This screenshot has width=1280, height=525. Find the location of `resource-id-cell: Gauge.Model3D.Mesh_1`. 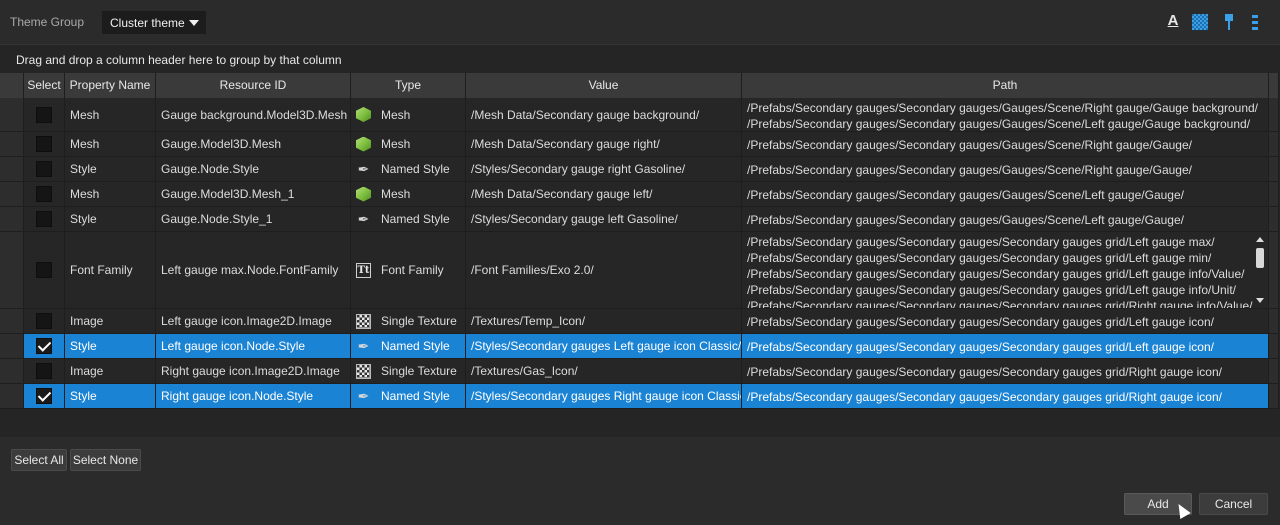

resource-id-cell: Gauge.Model3D.Mesh_1 is located at coordinates (253, 194).